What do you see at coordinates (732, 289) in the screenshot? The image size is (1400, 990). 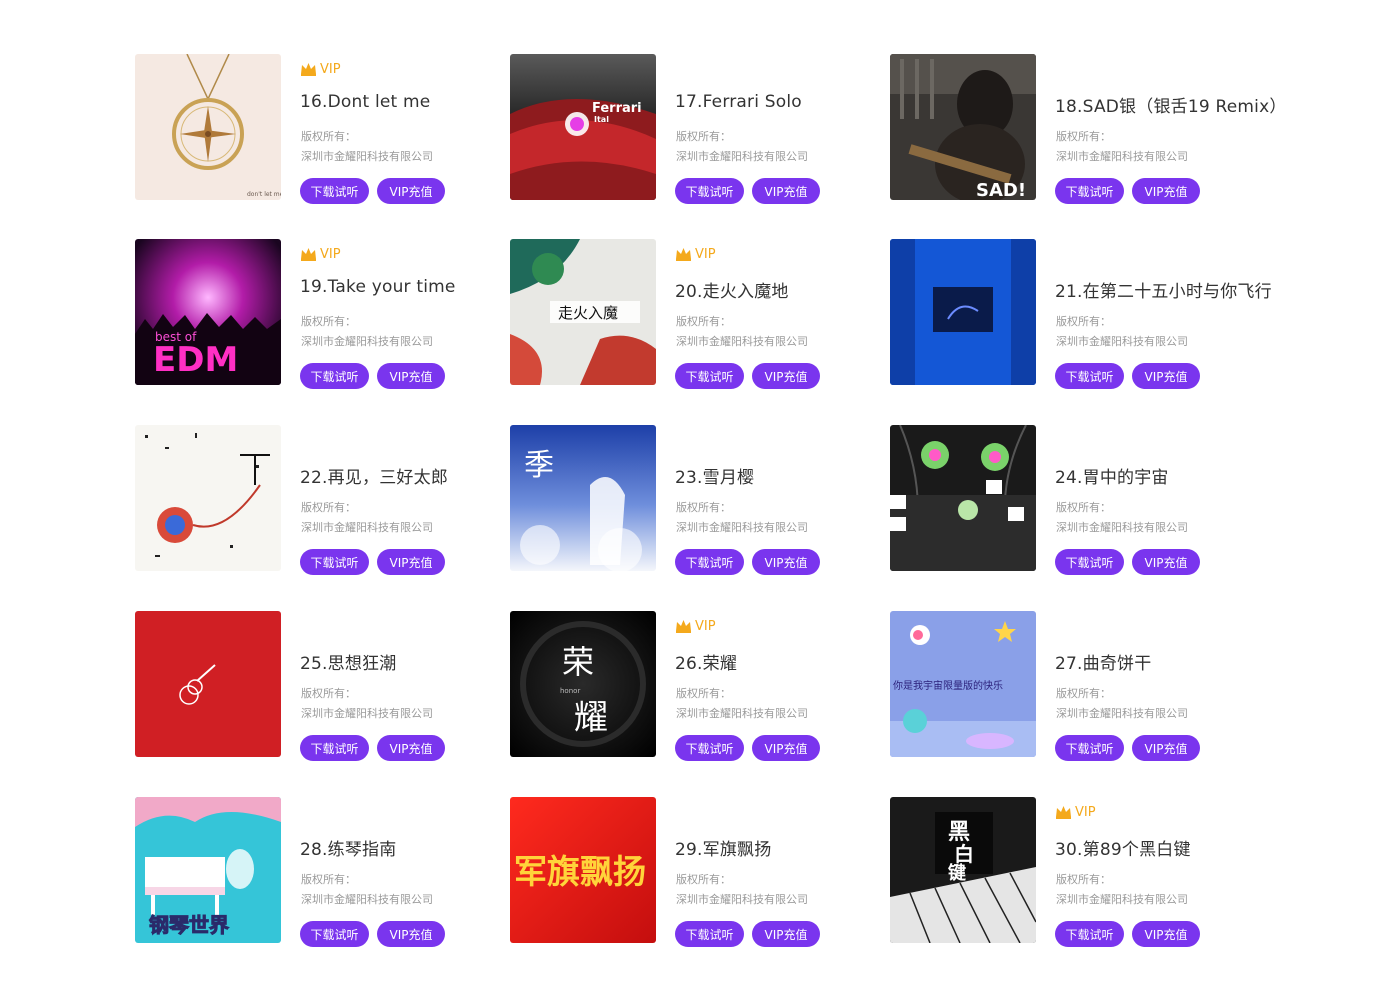 I see `song-title: 20.走火入魔地` at bounding box center [732, 289].